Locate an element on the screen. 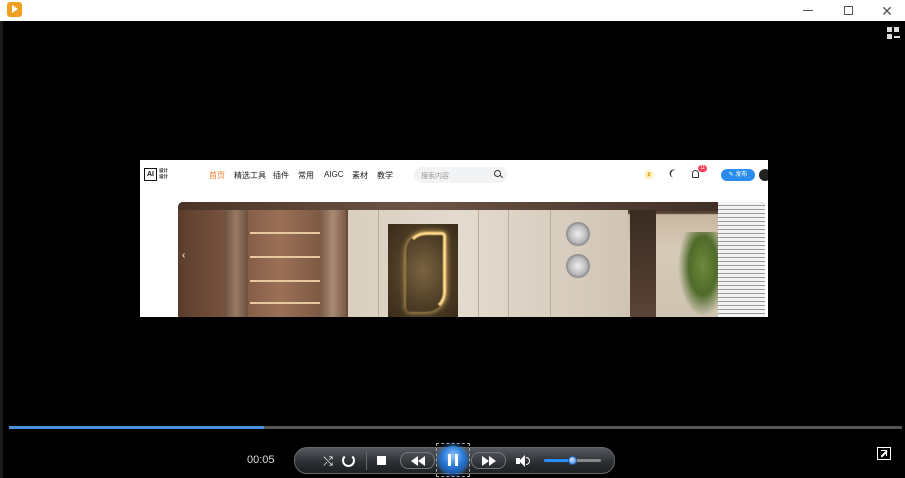  shuffle-icon: ⤭ is located at coordinates (328, 460).